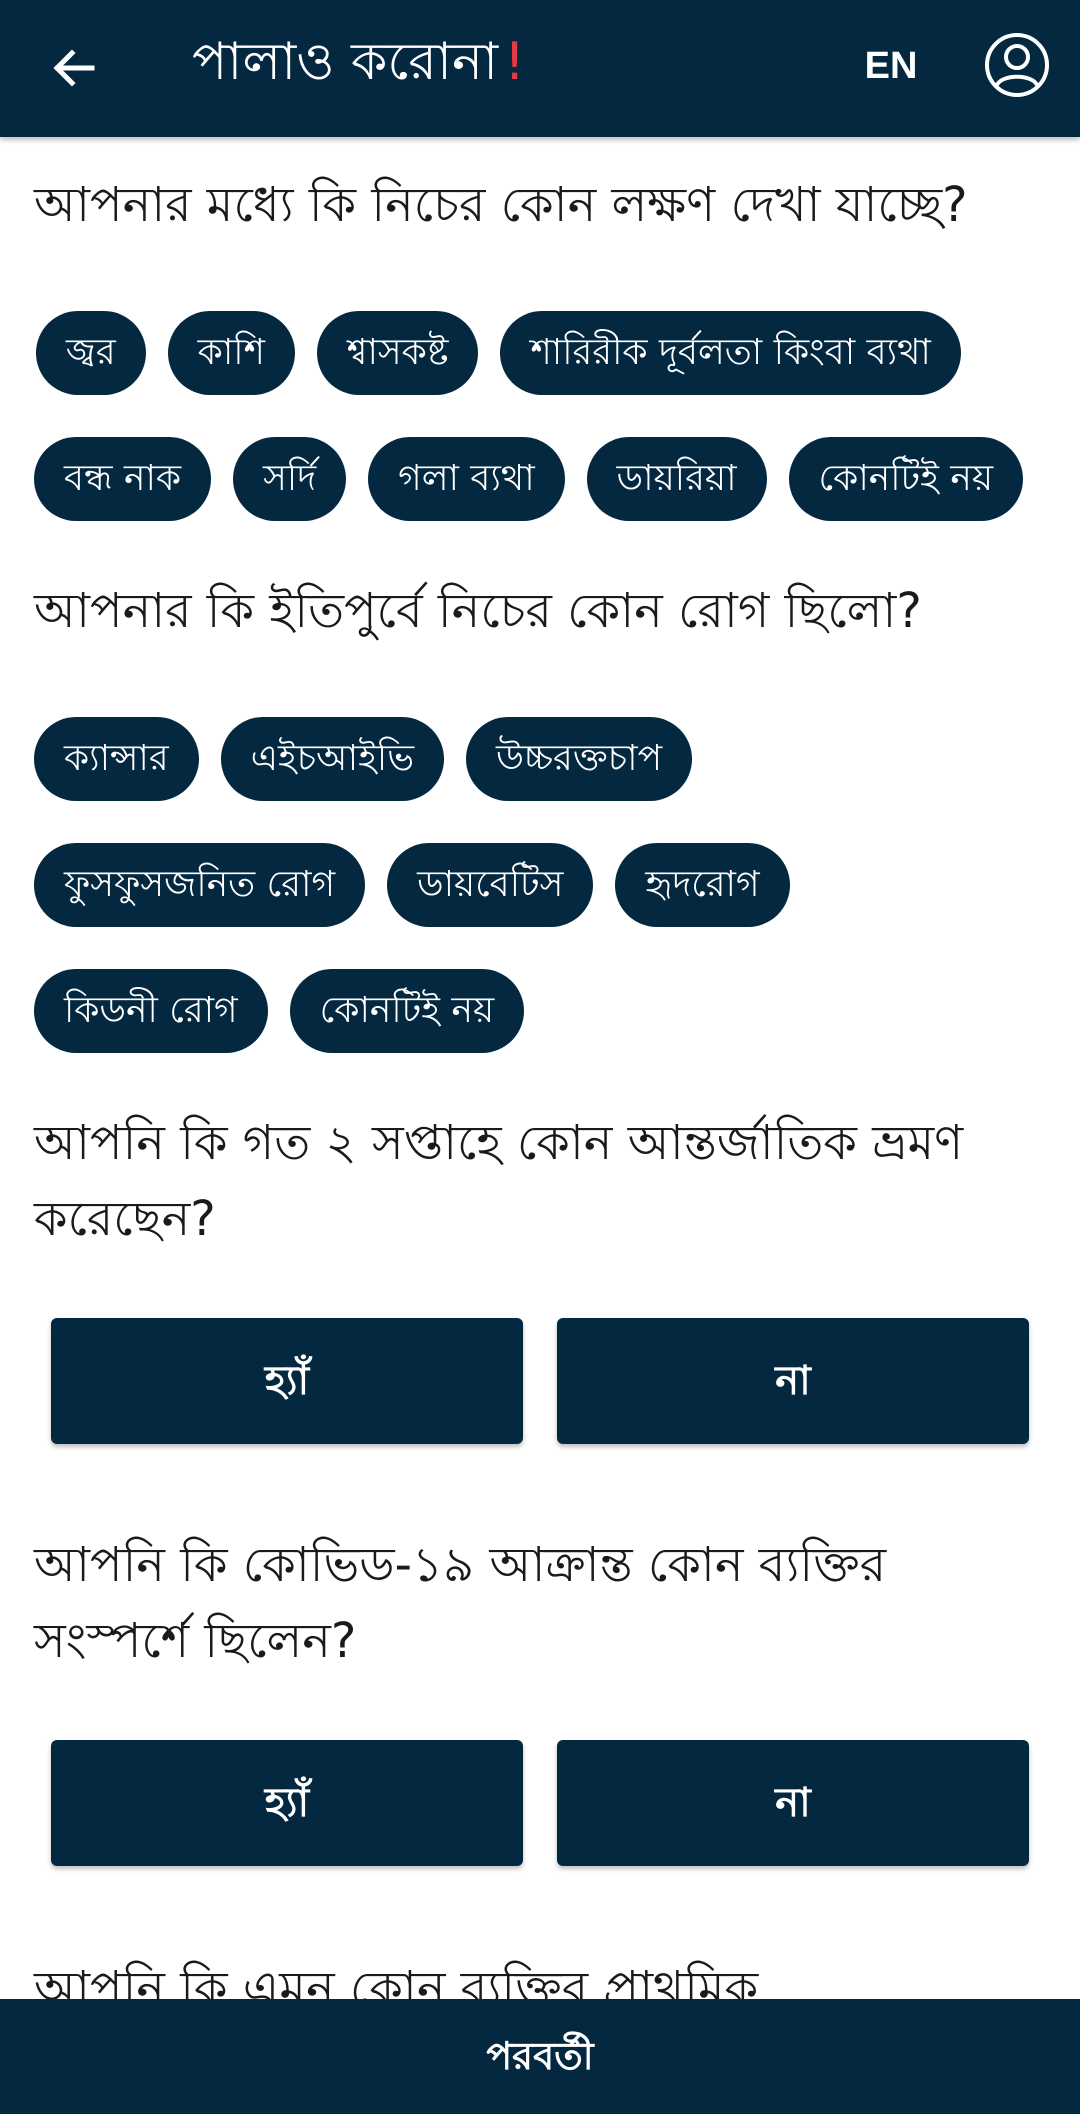 The image size is (1080, 2114). What do you see at coordinates (116, 759) in the screenshot?
I see `chip-cancer: ক্যান্সার` at bounding box center [116, 759].